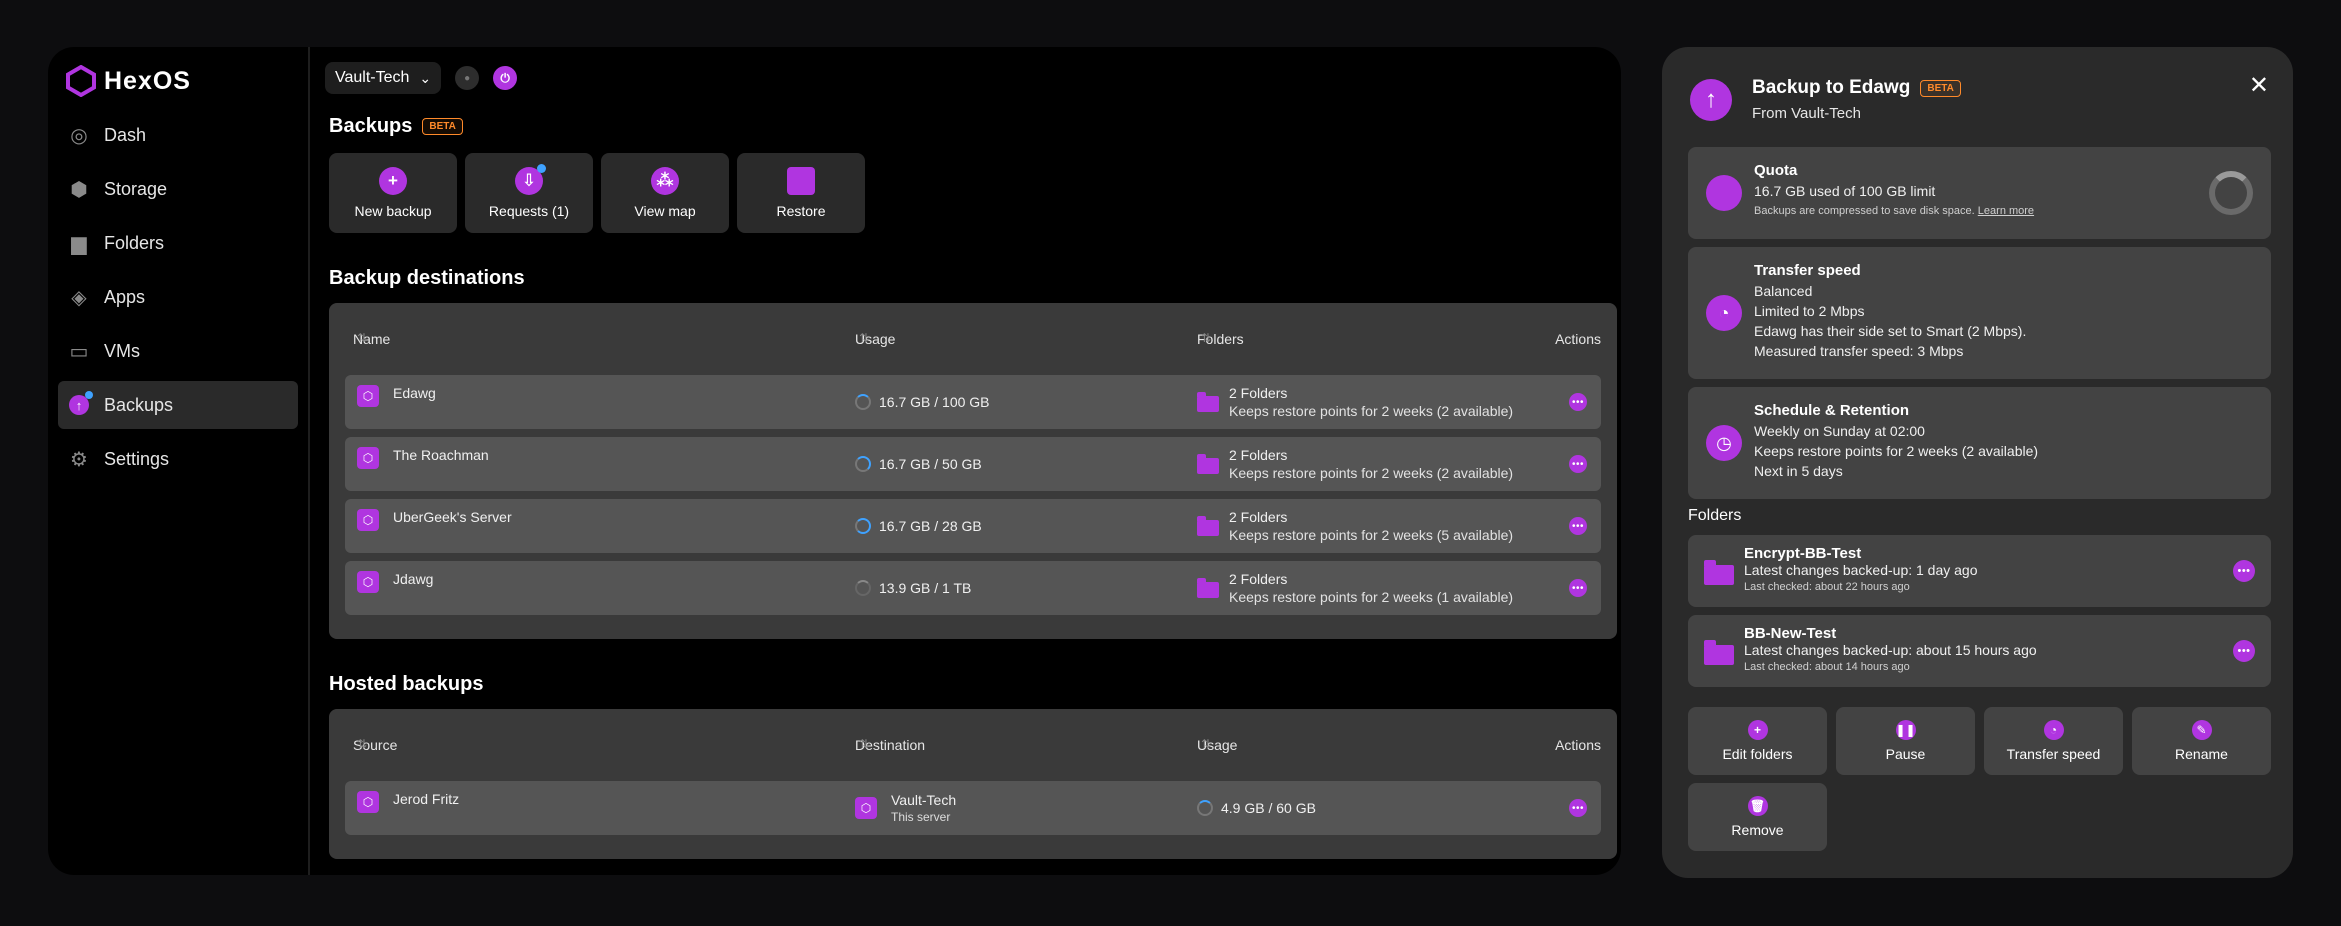  Describe the element at coordinates (147, 80) in the screenshot. I see `brand-name: HexOS` at that location.